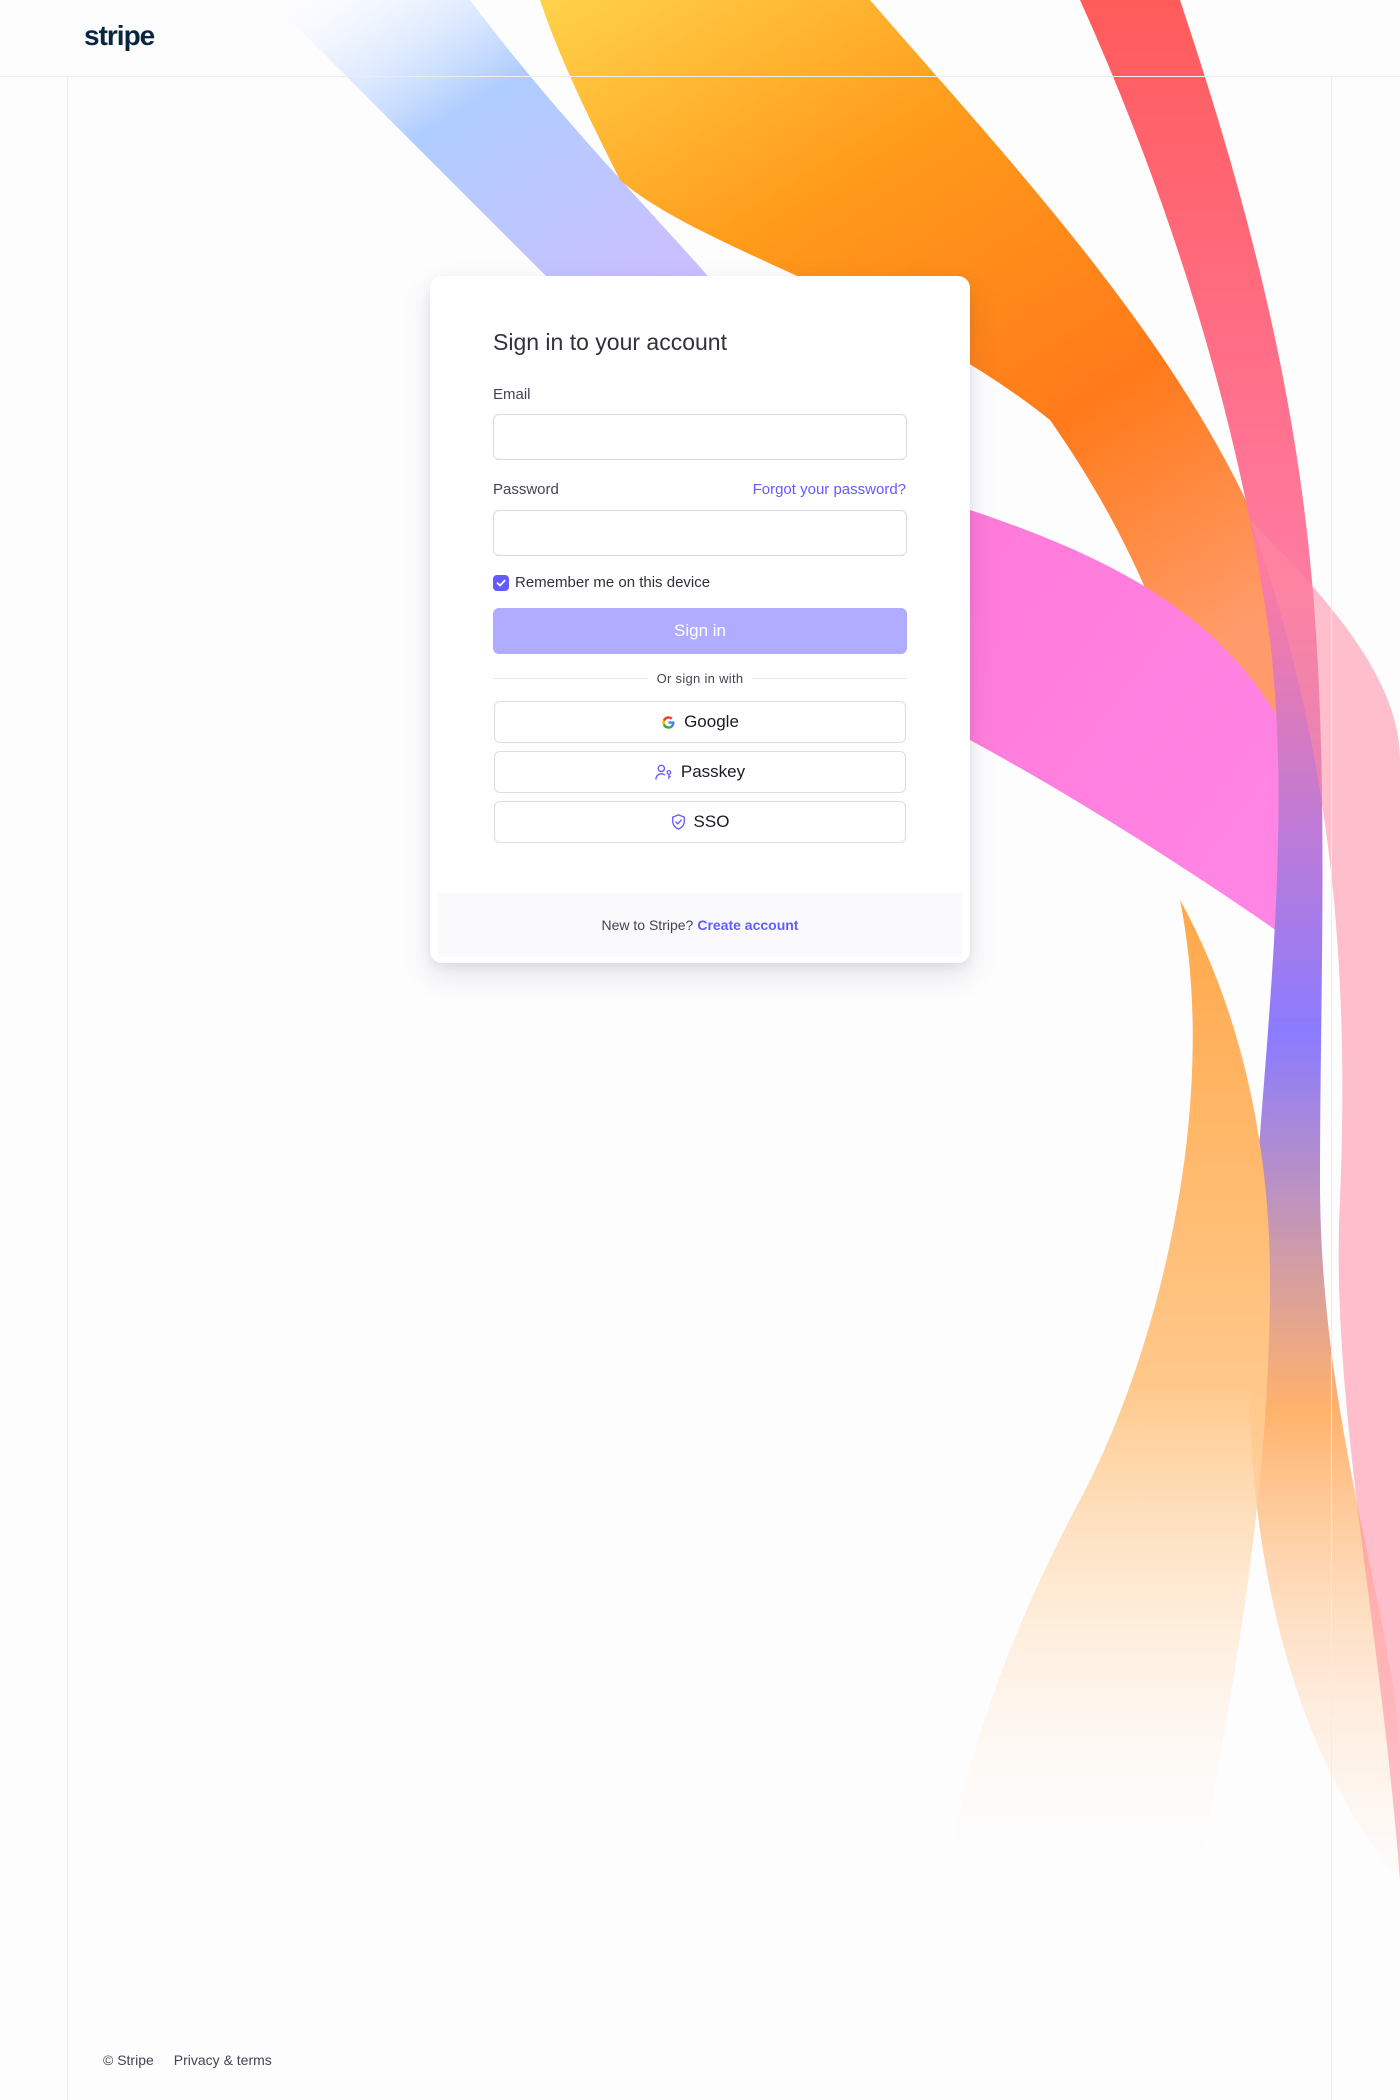 This screenshot has width=1400, height=2100. Describe the element at coordinates (711, 721) in the screenshot. I see `google-label: Google` at that location.